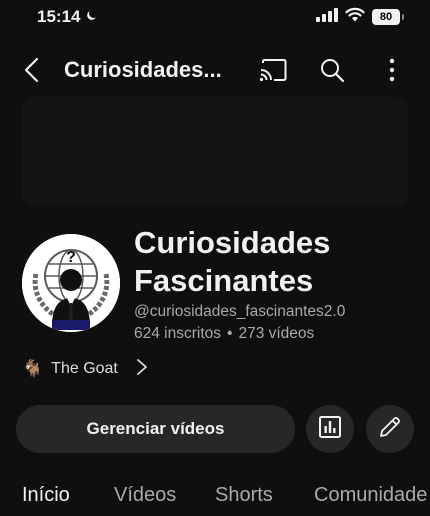  I want to click on avatar-image: ?, so click(71, 283).